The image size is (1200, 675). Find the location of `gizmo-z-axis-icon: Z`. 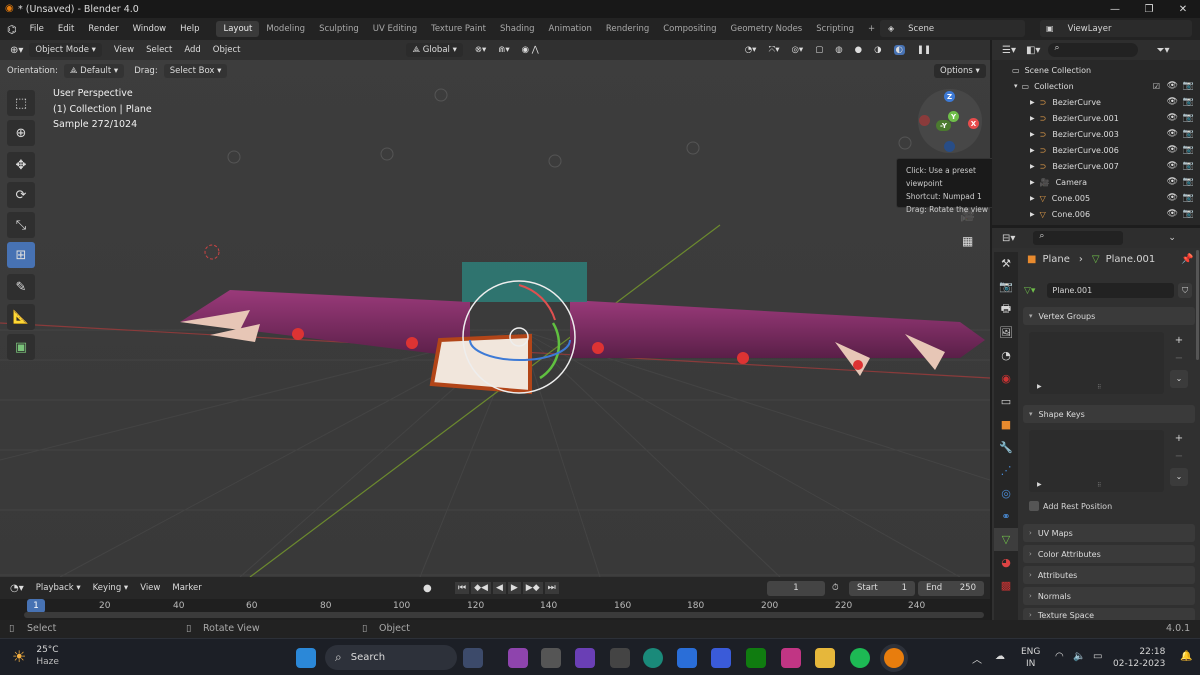

gizmo-z-axis-icon: Z is located at coordinates (949, 96).